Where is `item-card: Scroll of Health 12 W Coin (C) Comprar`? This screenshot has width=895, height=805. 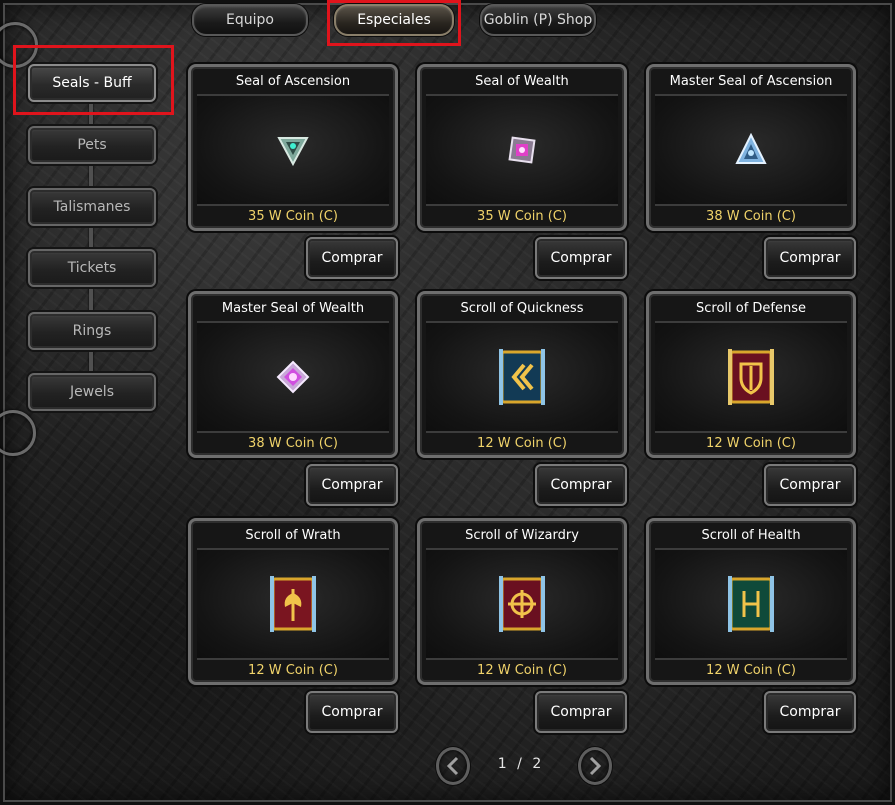 item-card: Scroll of Health 12 W Coin (C) Comprar is located at coordinates (751, 626).